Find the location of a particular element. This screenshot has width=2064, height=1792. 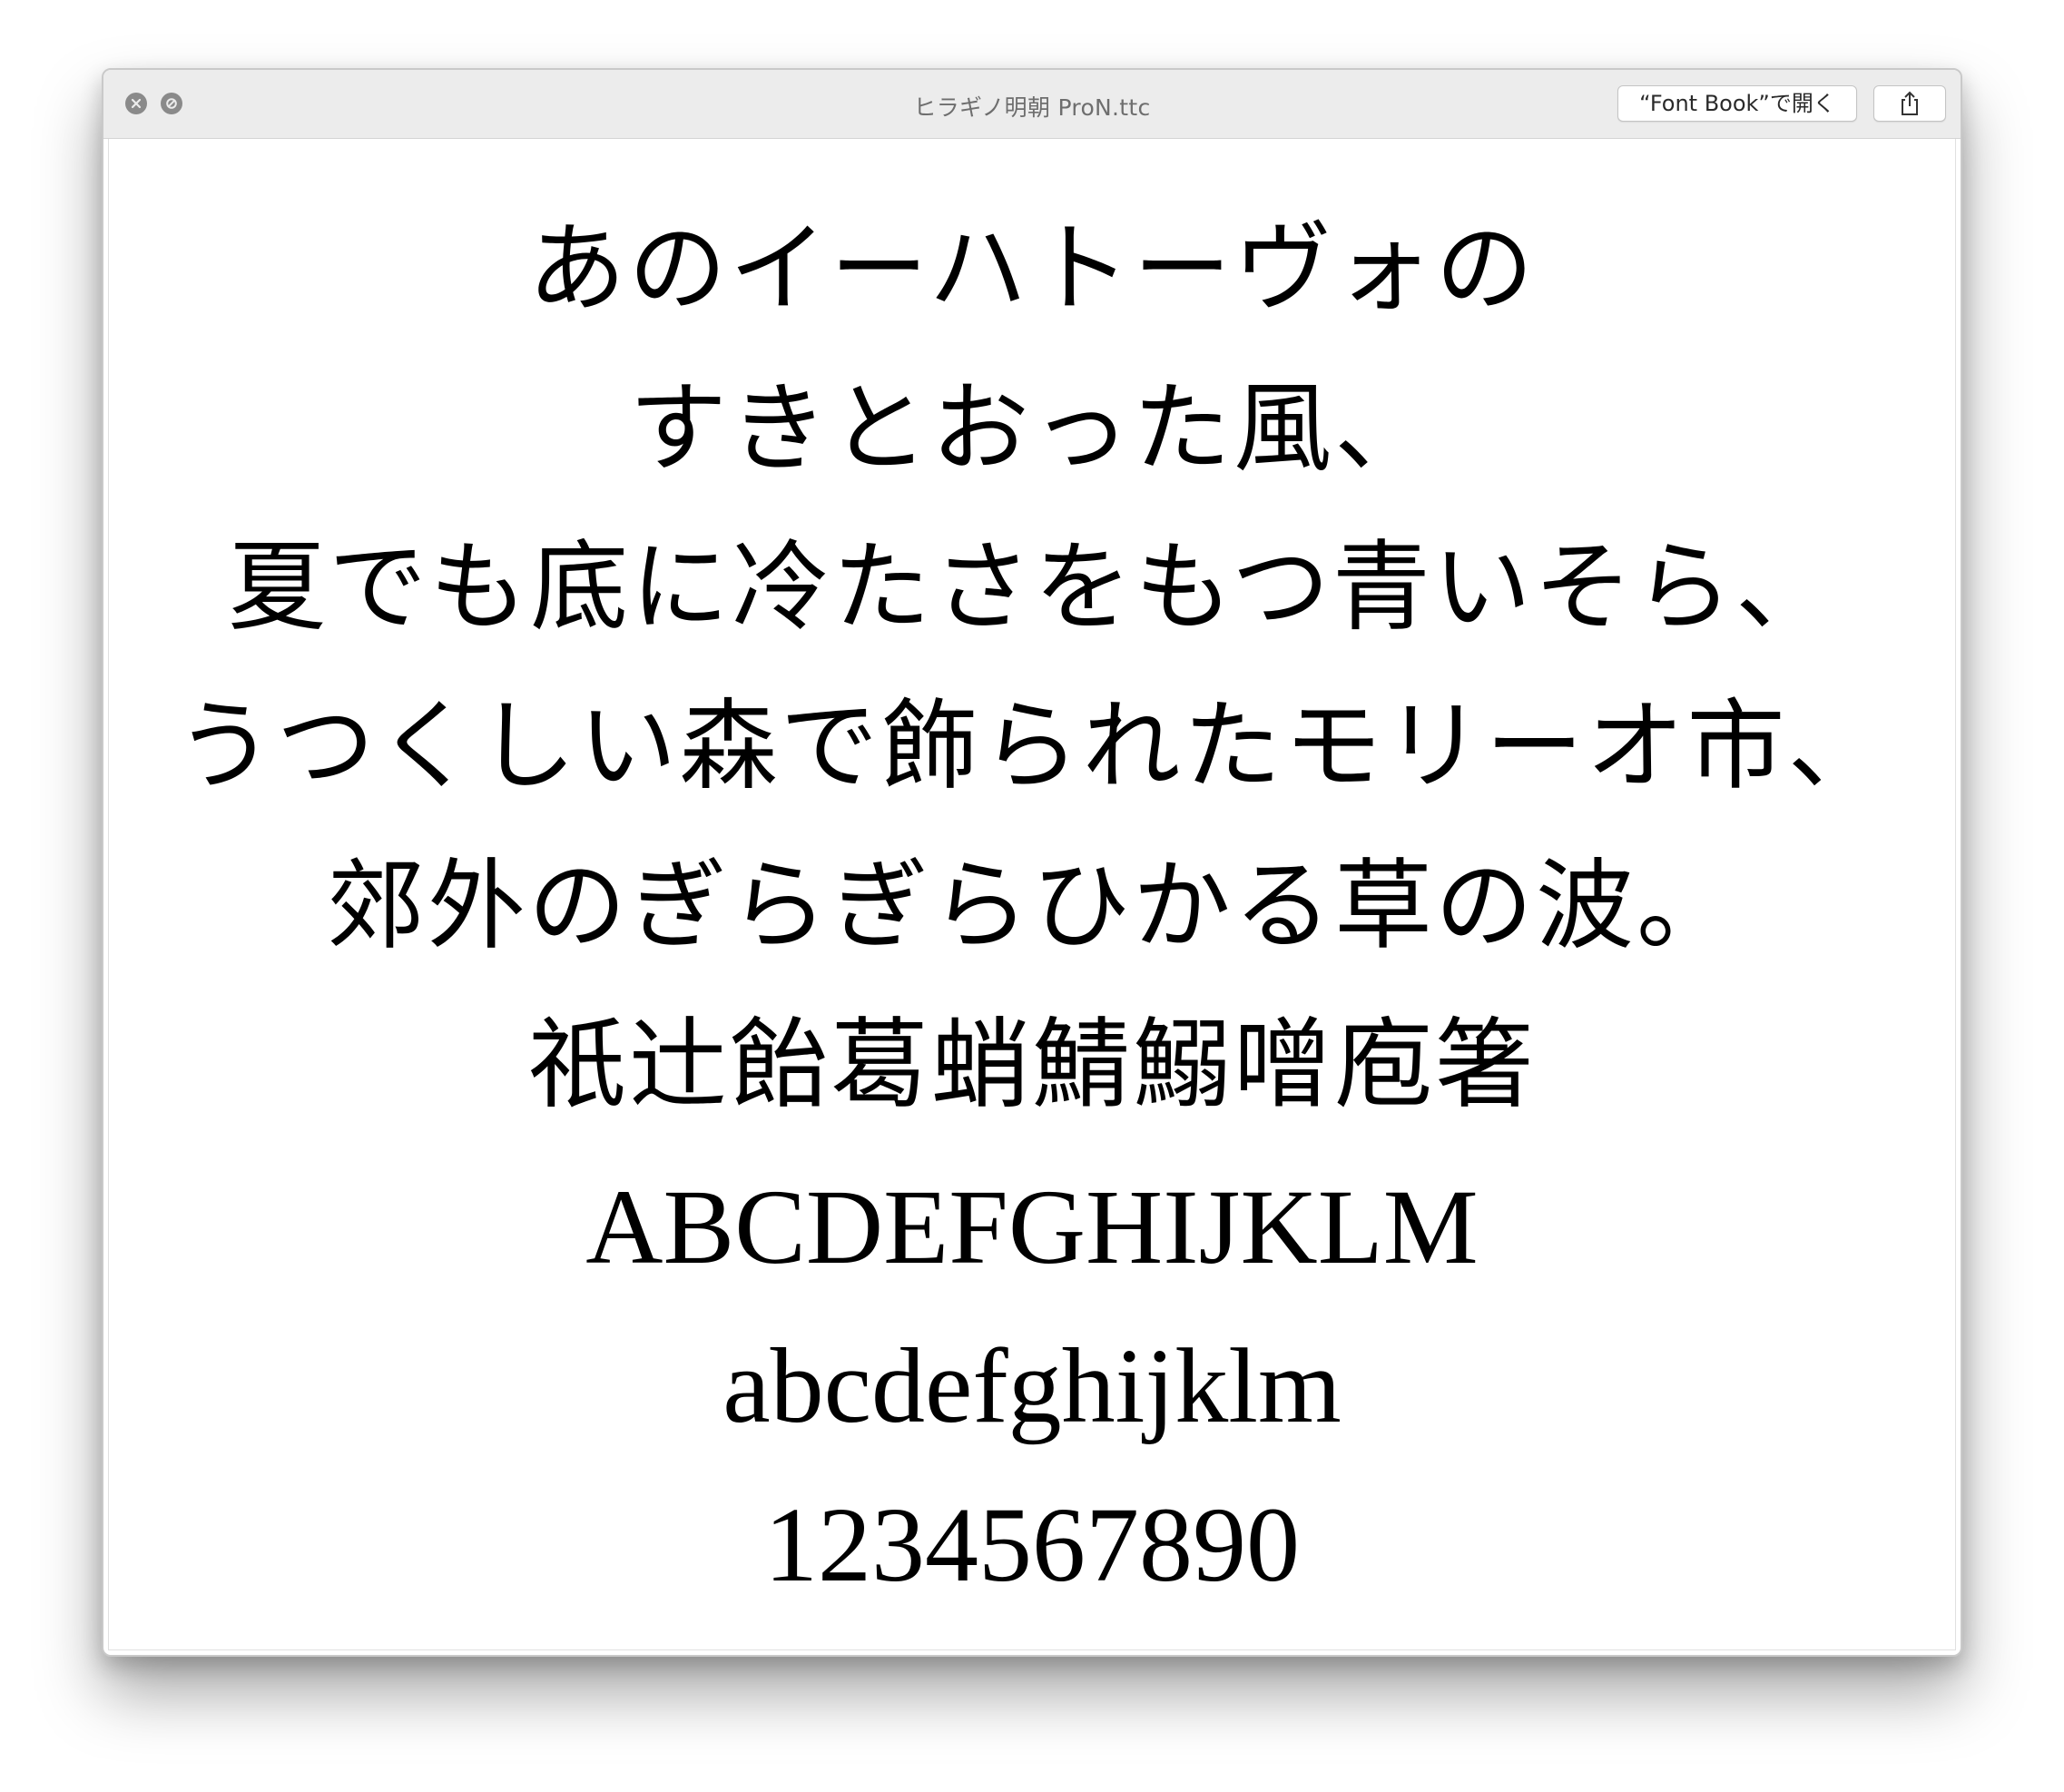

sample-line-uppercase: ABCDEFGHIJKLM is located at coordinates (1032, 1226).